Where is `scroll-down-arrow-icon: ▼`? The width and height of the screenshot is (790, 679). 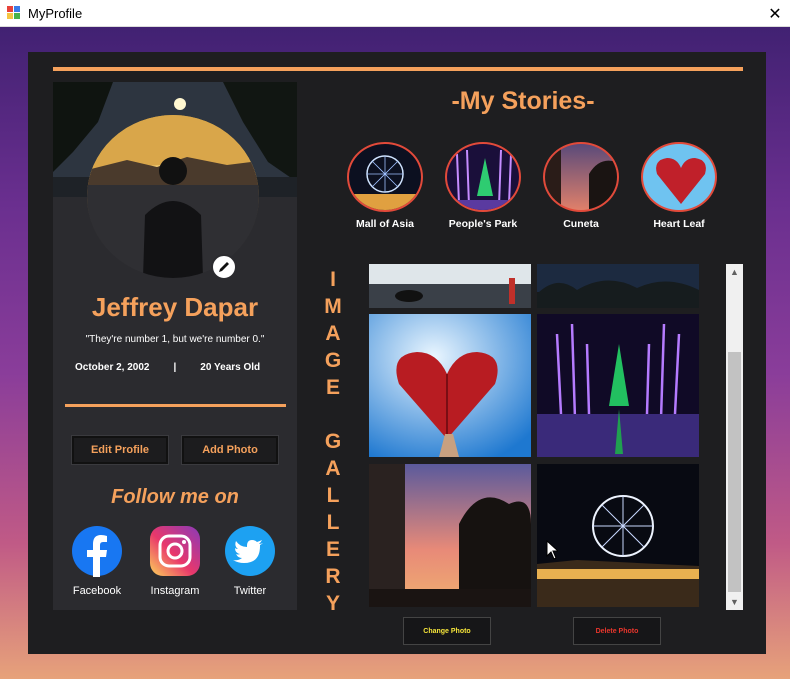
scroll-down-arrow-icon: ▼ is located at coordinates (734, 602).